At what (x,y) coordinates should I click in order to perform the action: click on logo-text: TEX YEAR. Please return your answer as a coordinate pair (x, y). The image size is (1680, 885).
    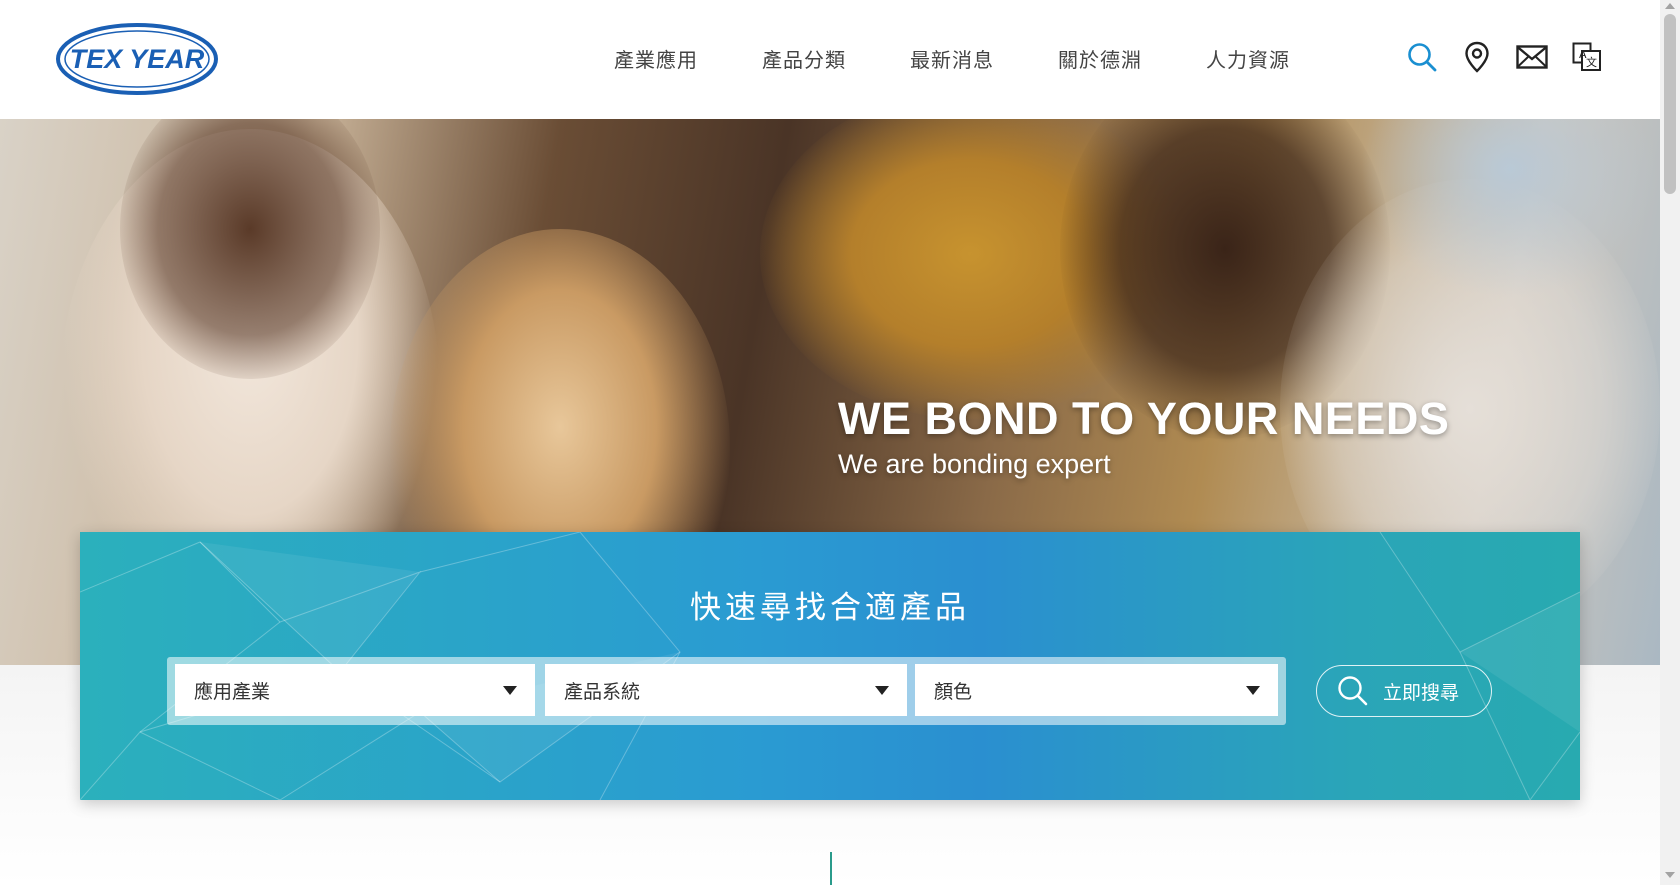
    Looking at the image, I should click on (137, 59).